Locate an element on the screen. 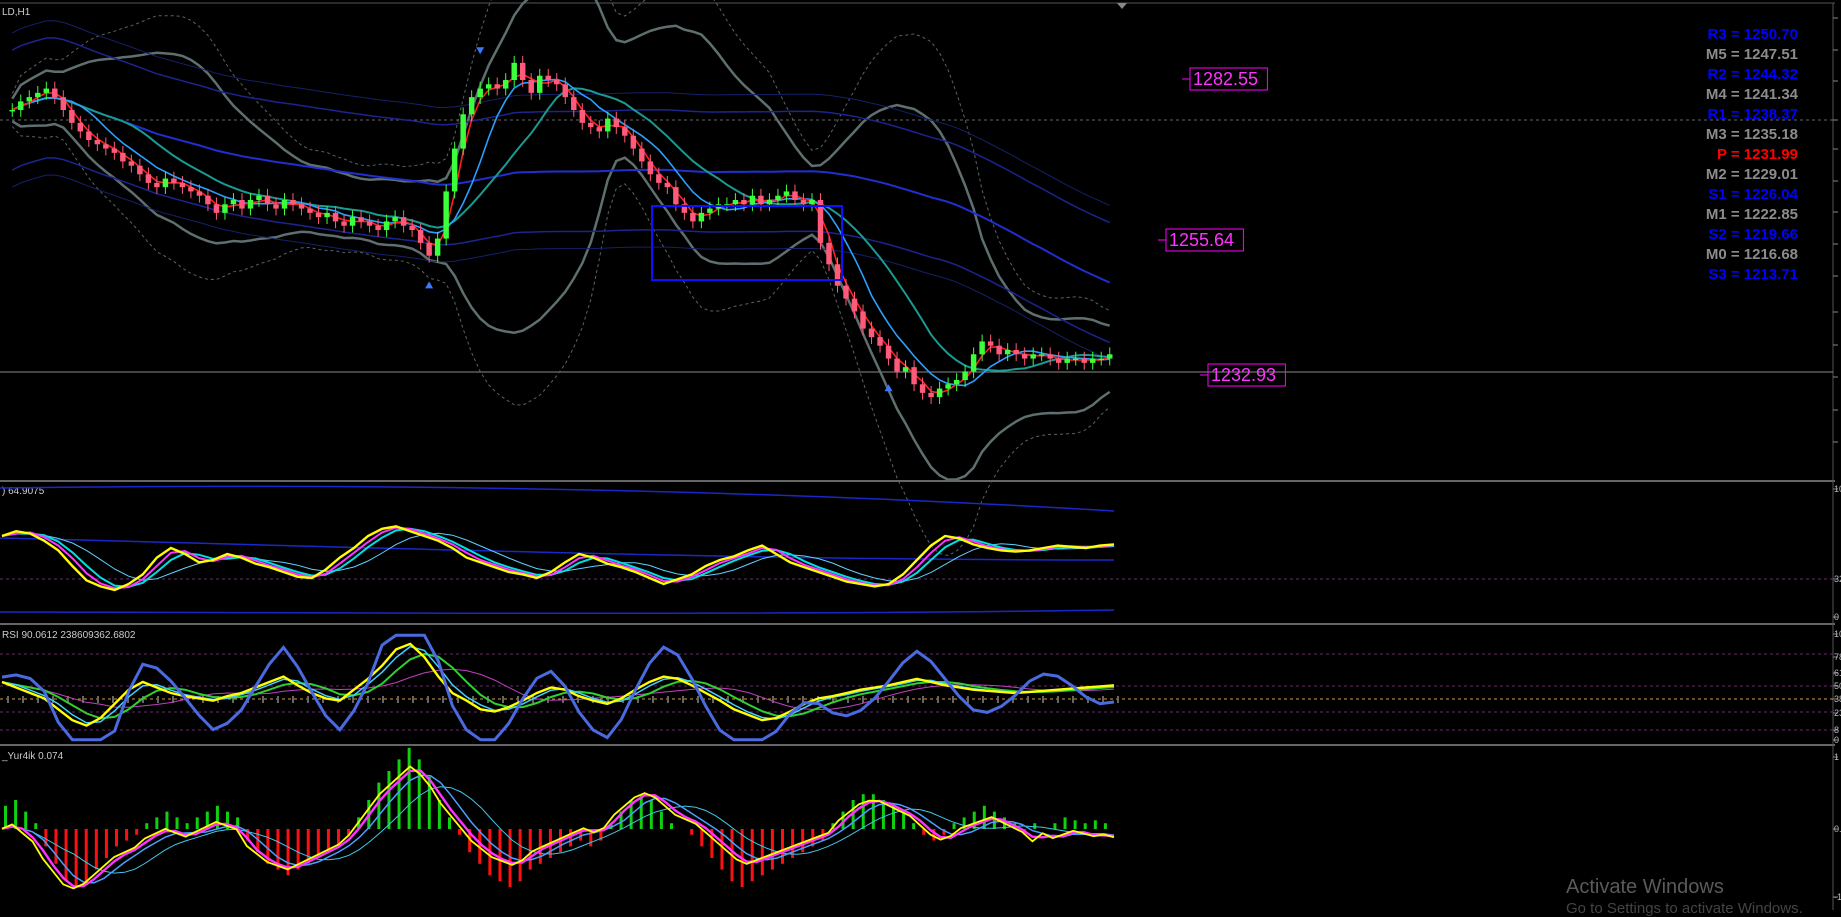 This screenshot has height=917, width=1841. osc1-tick-label: 32 is located at coordinates (1837, 579).